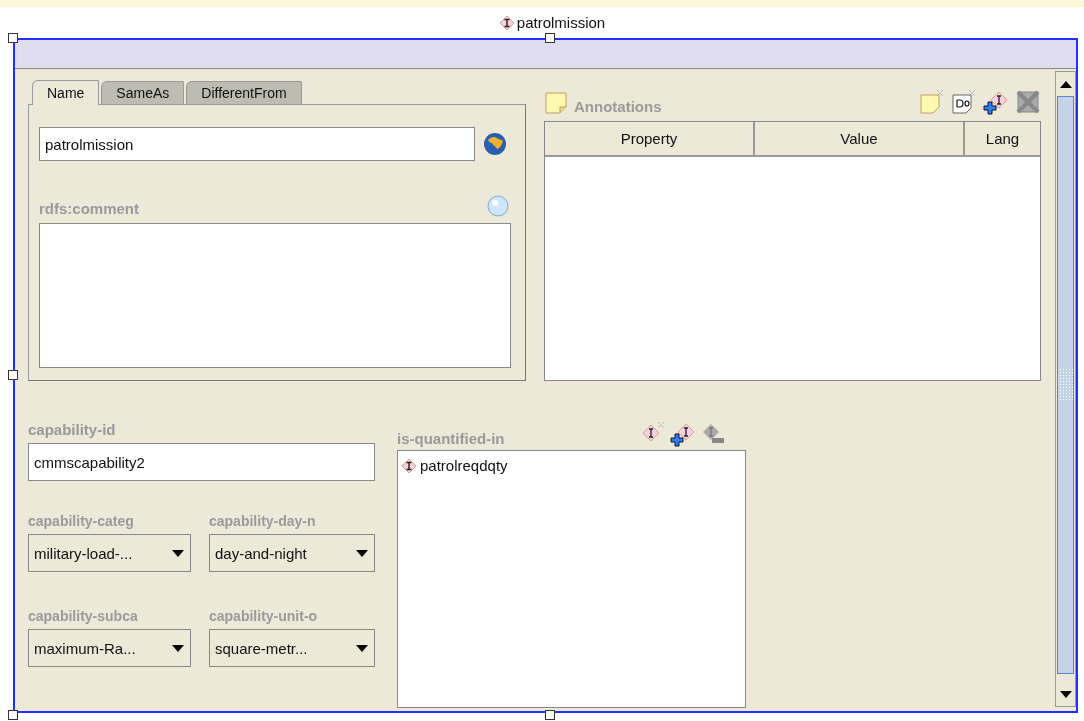 This screenshot has height=721, width=1084. I want to click on down-arrow-icon, so click(1065, 694).